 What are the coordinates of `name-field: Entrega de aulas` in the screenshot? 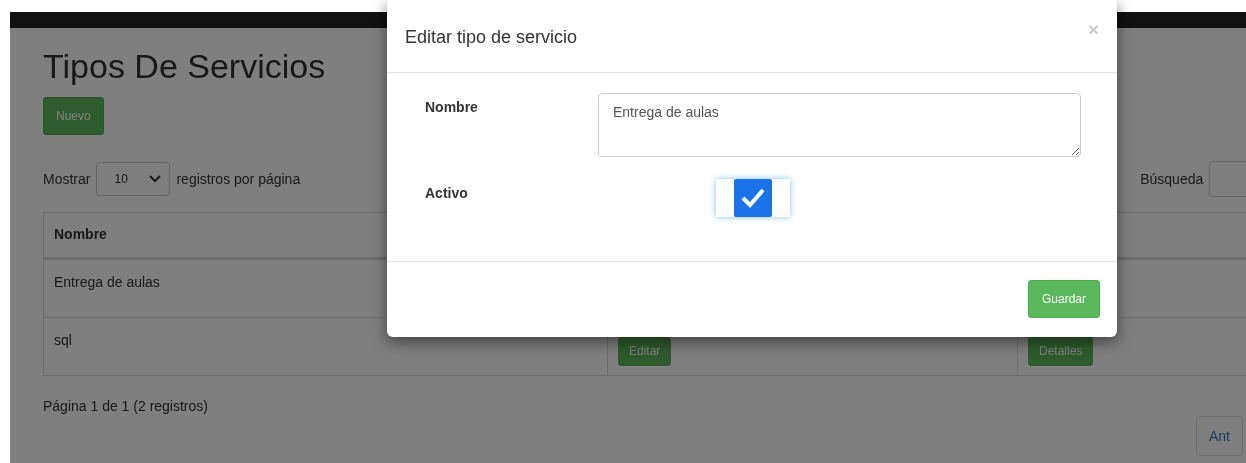 It's located at (839, 125).